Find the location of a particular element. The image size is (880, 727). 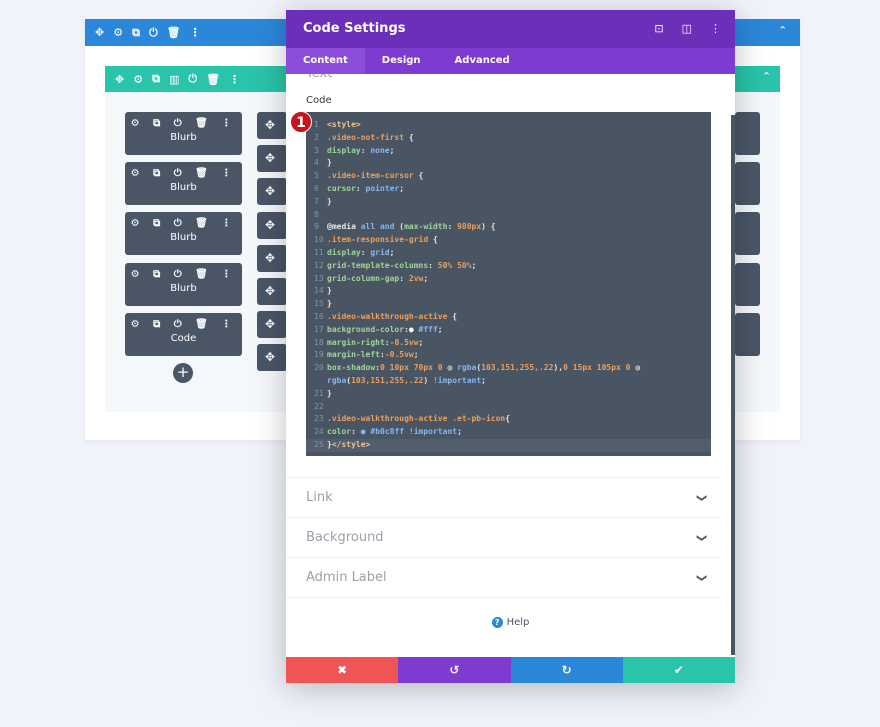

section-toggle-admin-label: Admin Label ❯ is located at coordinates (503, 577).